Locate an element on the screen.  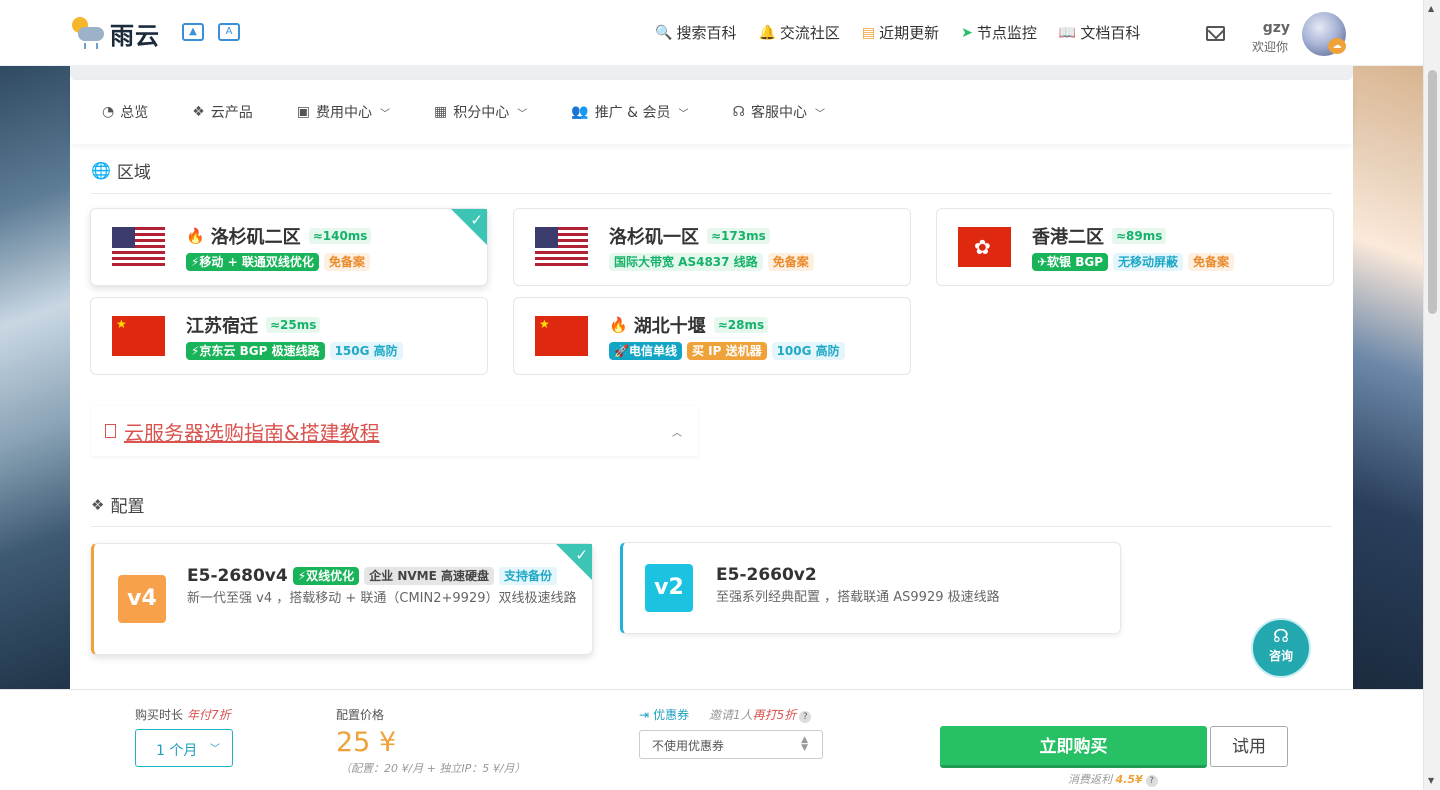
subnav-billing: ▣ 费用中心 ﹀ is located at coordinates (343, 112).